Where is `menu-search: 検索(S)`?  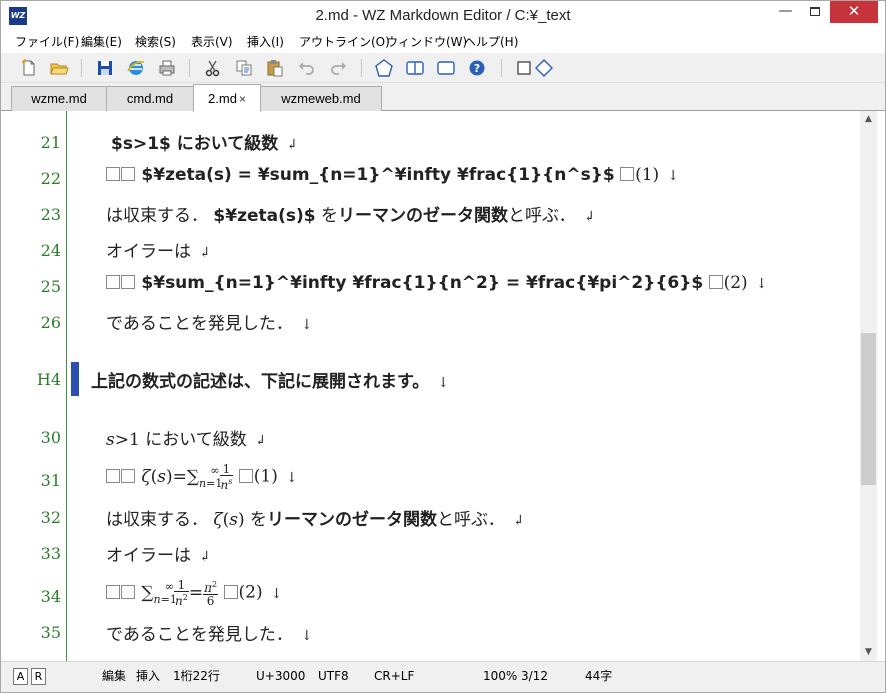
menu-search: 検索(S) is located at coordinates (155, 42).